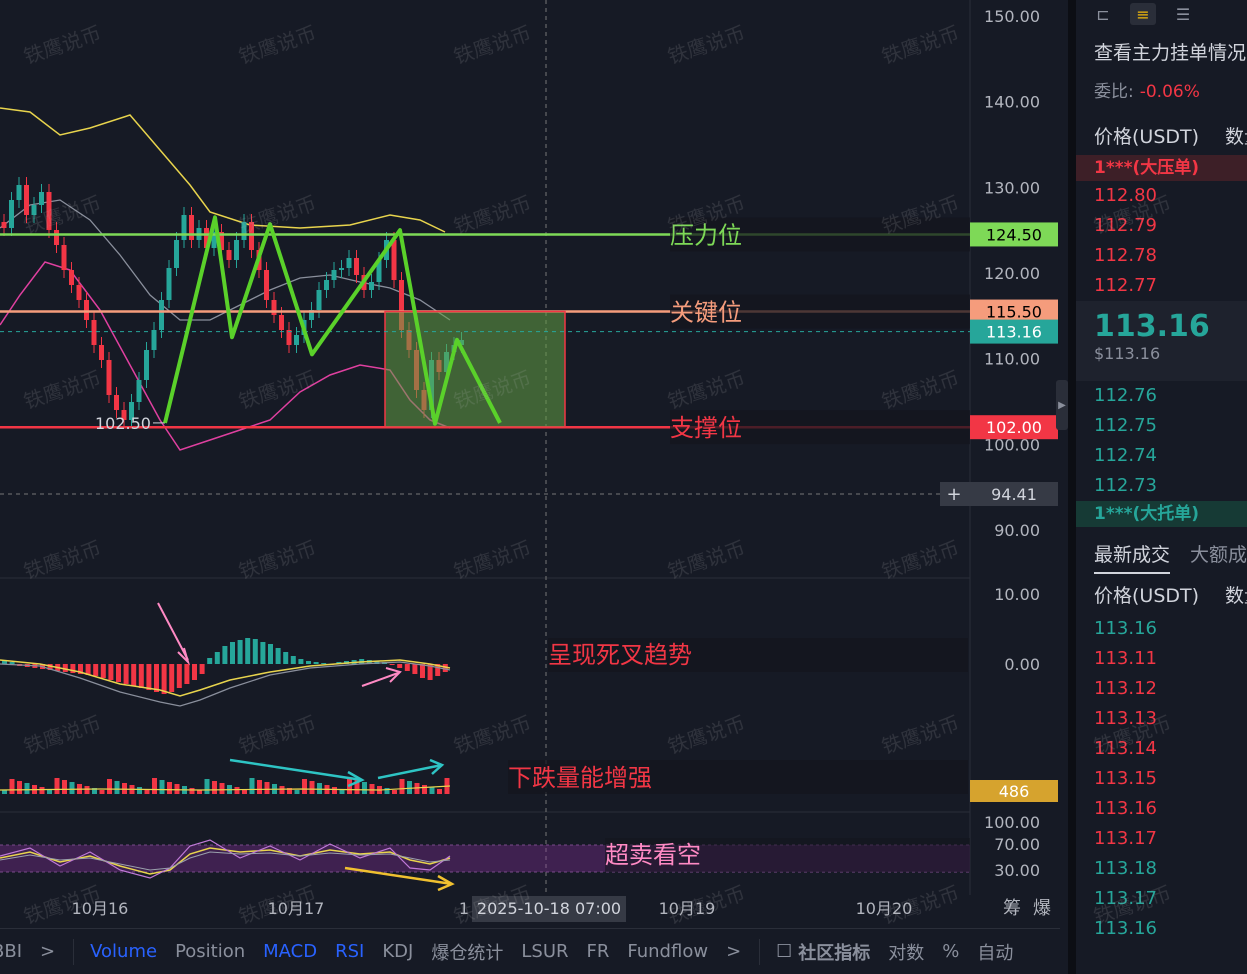  Describe the element at coordinates (210, 951) in the screenshot. I see `indicator-position: Position` at that location.